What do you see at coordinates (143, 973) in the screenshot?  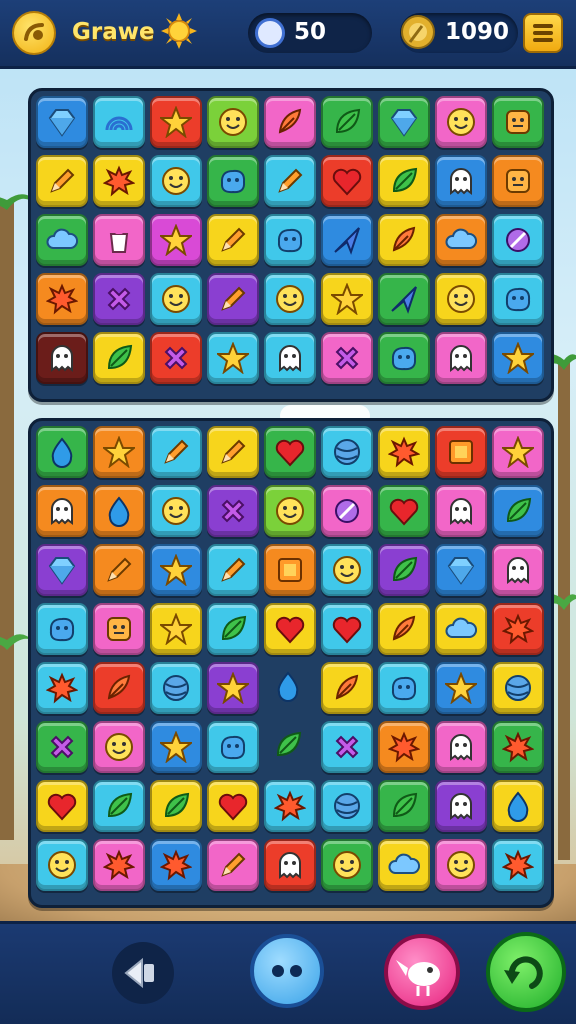 I see `sound-button` at bounding box center [143, 973].